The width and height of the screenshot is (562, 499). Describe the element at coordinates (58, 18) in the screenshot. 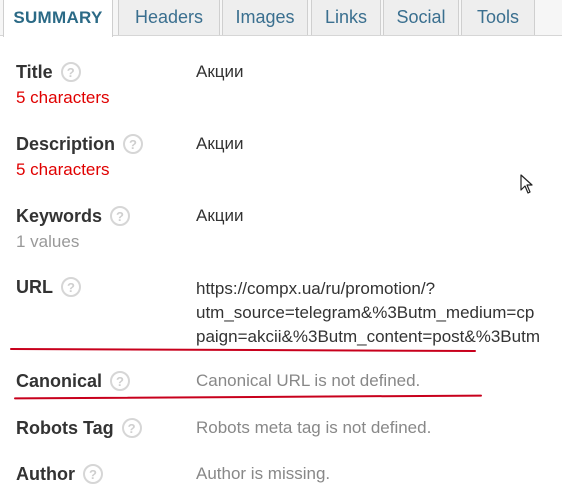

I see `tab-summary: SUMMARY` at that location.